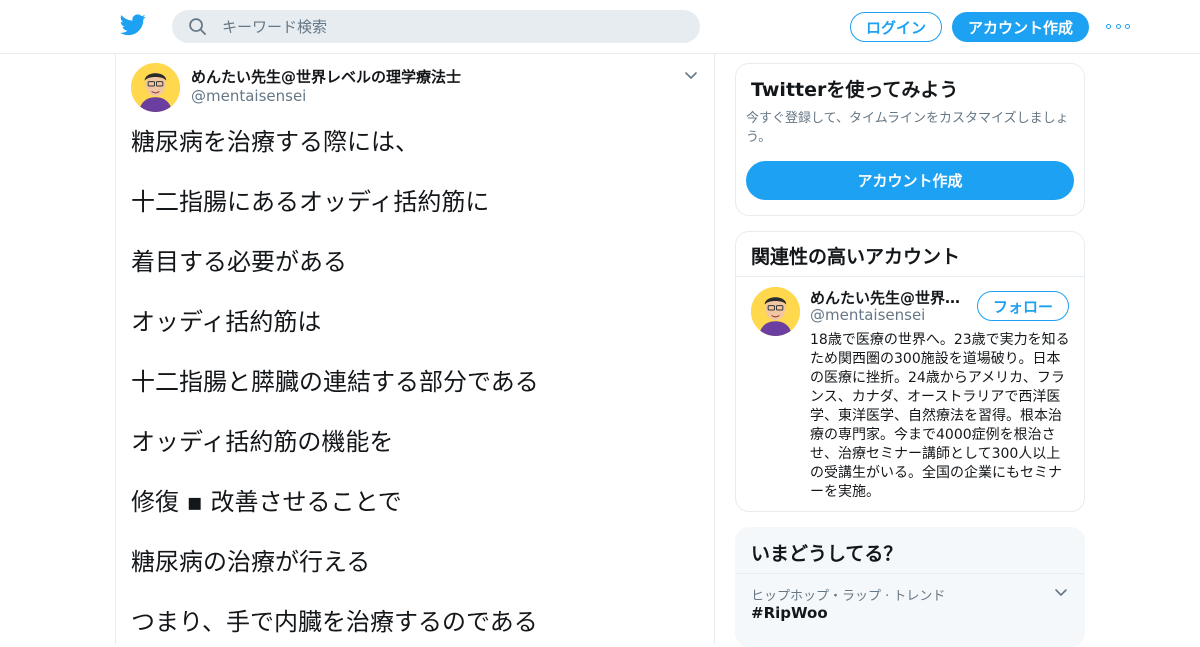 This screenshot has height=647, width=1200. What do you see at coordinates (452, 26) in the screenshot?
I see `search-input` at bounding box center [452, 26].